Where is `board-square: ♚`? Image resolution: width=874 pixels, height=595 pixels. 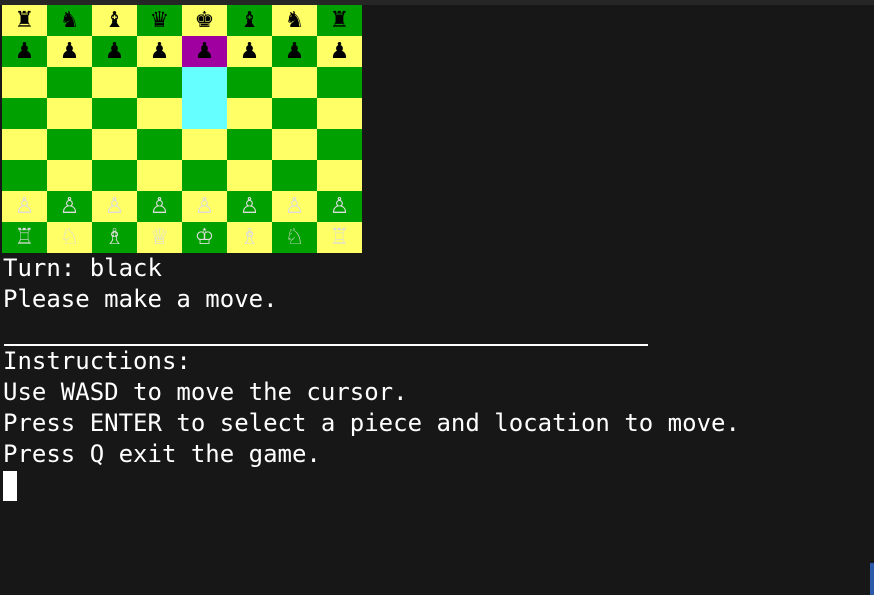
board-square: ♚ is located at coordinates (204, 20).